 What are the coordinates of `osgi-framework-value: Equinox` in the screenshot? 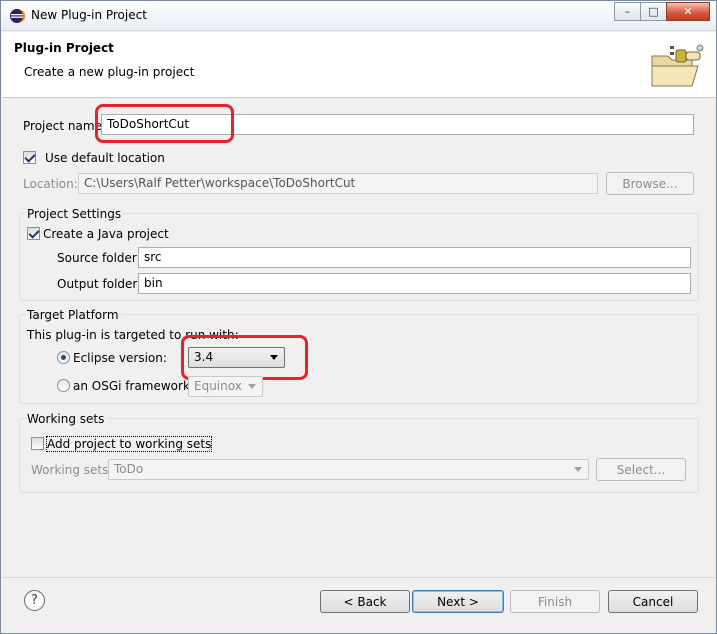 It's located at (218, 386).